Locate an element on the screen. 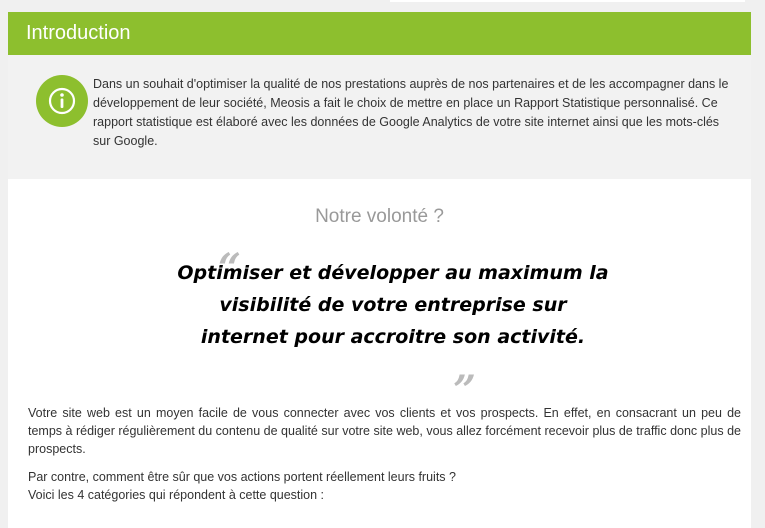 The height and width of the screenshot is (528, 765). quote-open-icon: “ is located at coordinates (230, 268).